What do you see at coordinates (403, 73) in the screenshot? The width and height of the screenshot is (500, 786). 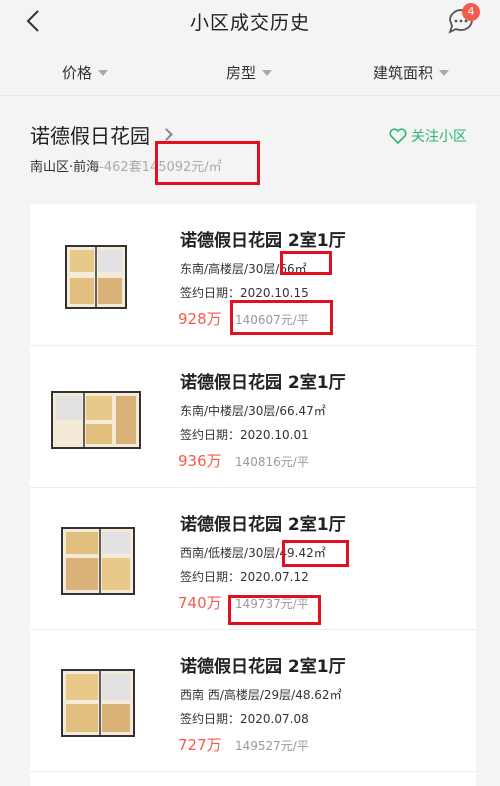 I see `filter-area-label: 建筑面积` at bounding box center [403, 73].